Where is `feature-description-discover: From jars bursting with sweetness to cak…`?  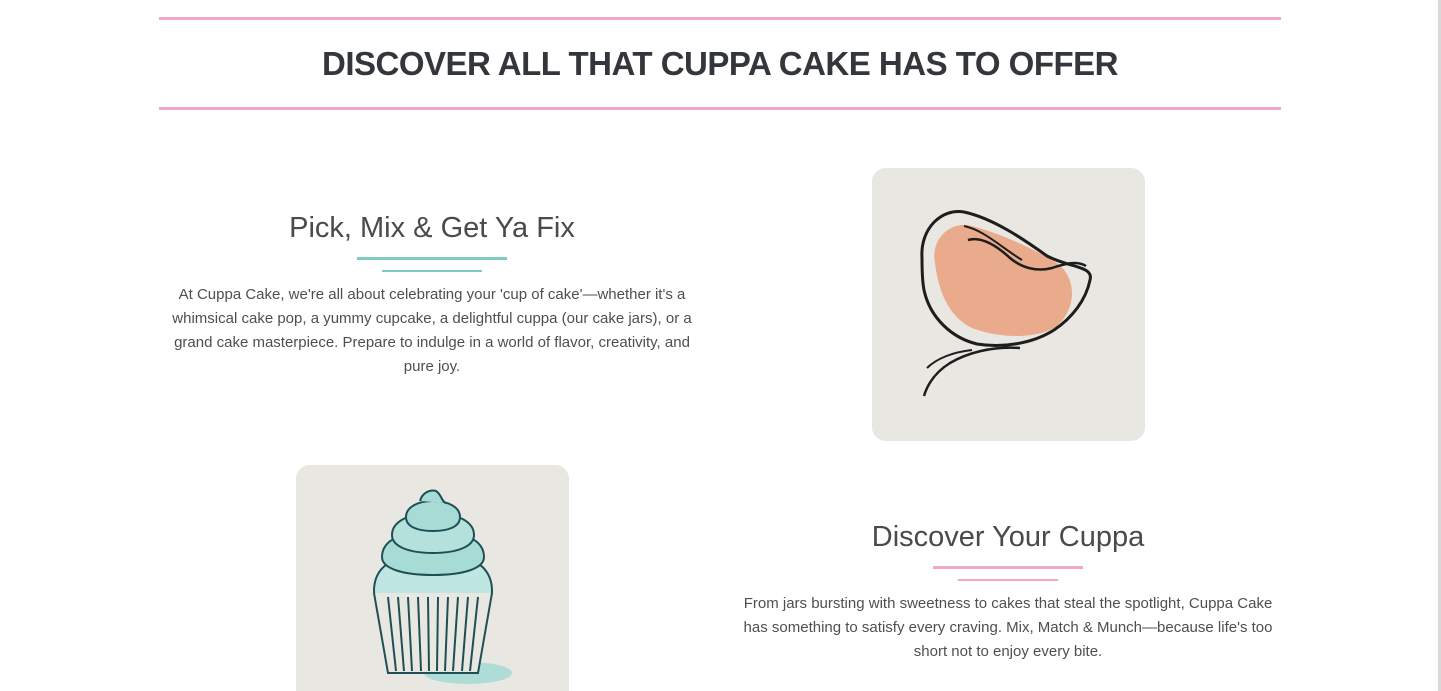
feature-description-discover: From jars bursting with sweetness to cak… is located at coordinates (1008, 627).